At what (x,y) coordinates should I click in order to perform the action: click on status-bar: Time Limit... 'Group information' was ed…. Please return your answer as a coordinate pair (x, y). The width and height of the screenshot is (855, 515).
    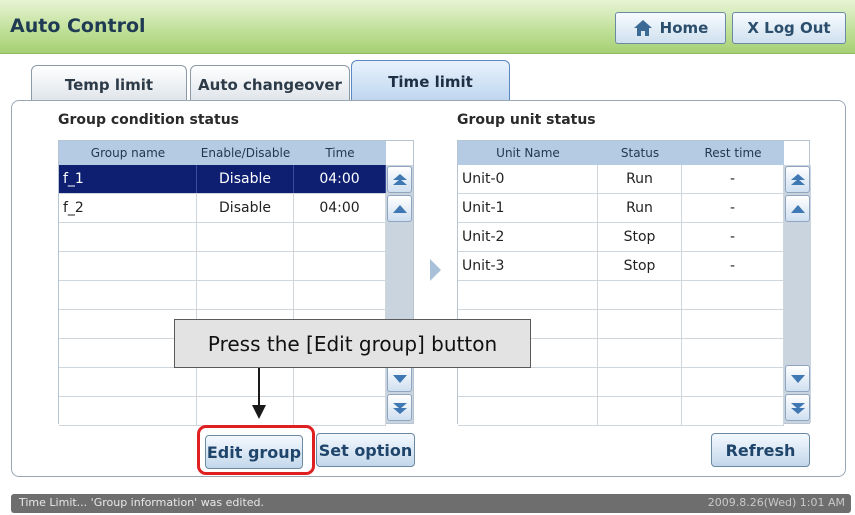
    Looking at the image, I should click on (431, 503).